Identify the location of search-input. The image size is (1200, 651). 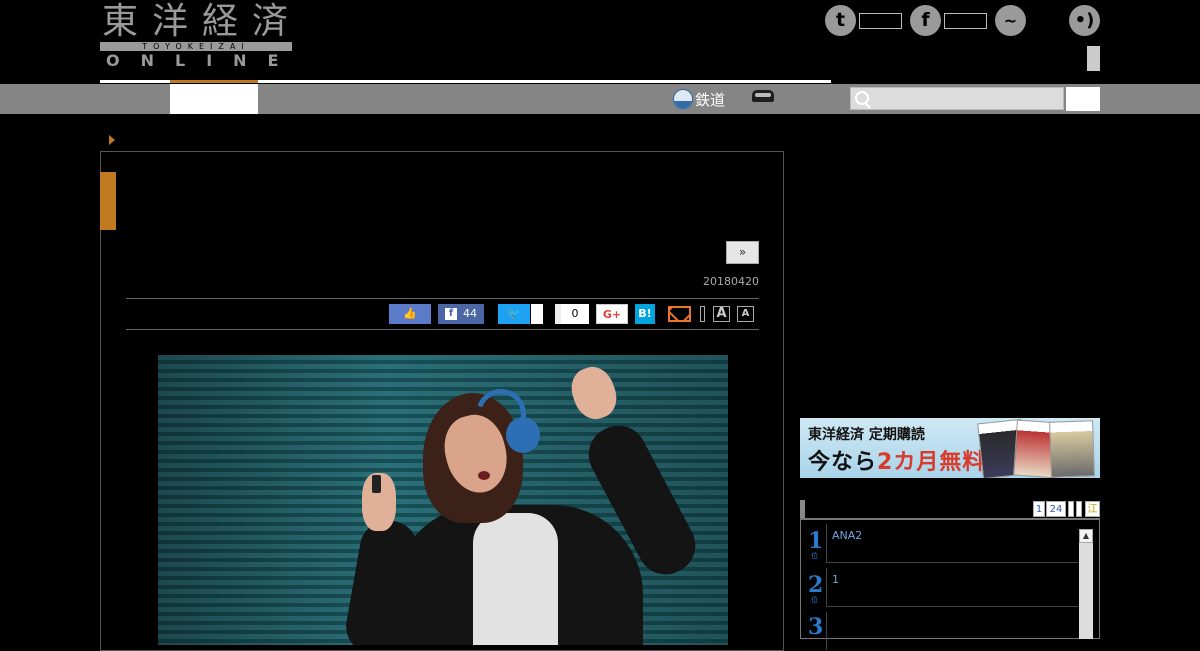
(957, 98).